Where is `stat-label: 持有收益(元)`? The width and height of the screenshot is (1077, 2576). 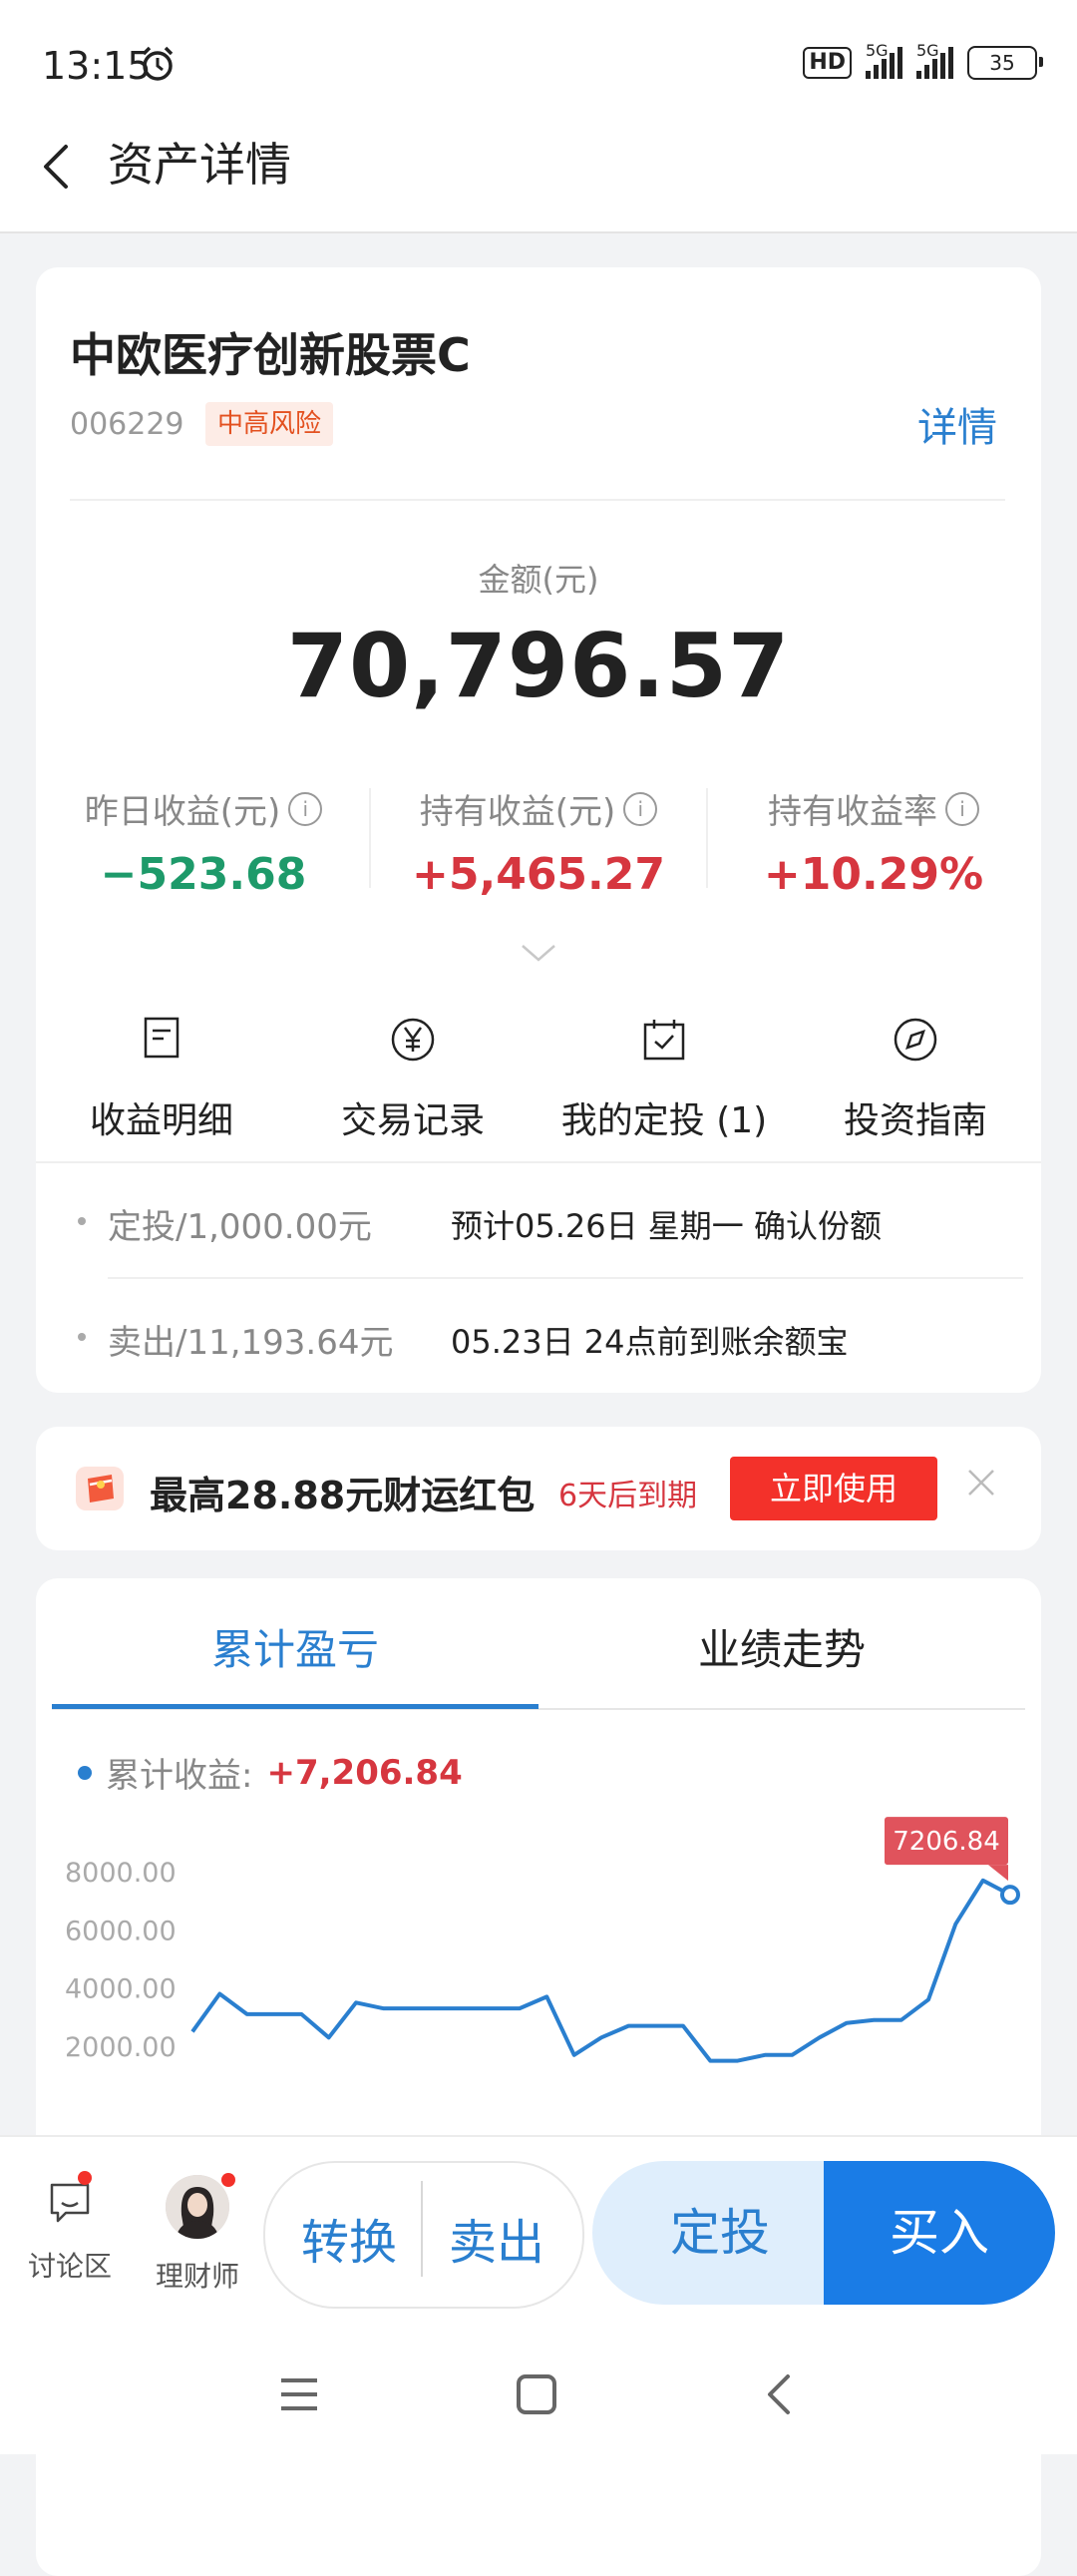
stat-label: 持有收益(元) is located at coordinates (517, 812).